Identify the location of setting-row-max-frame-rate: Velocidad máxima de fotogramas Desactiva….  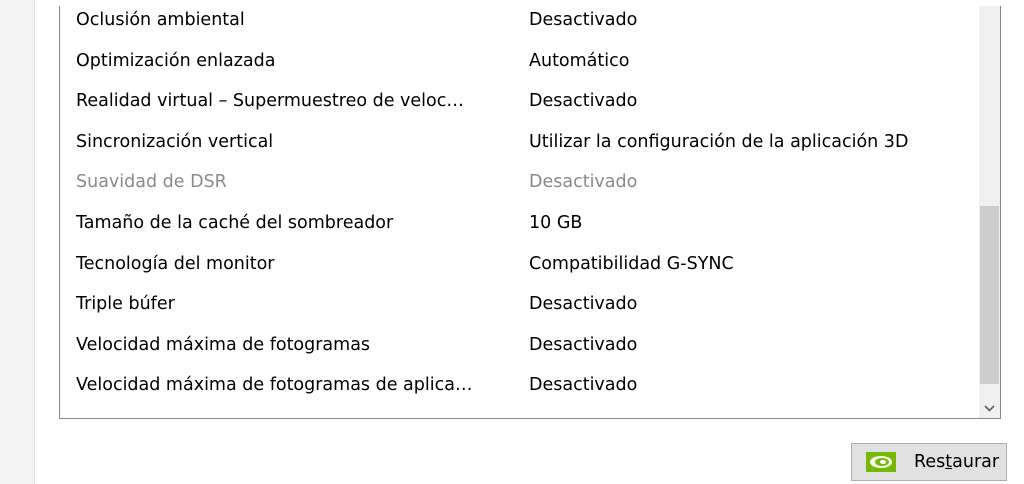
(519, 351).